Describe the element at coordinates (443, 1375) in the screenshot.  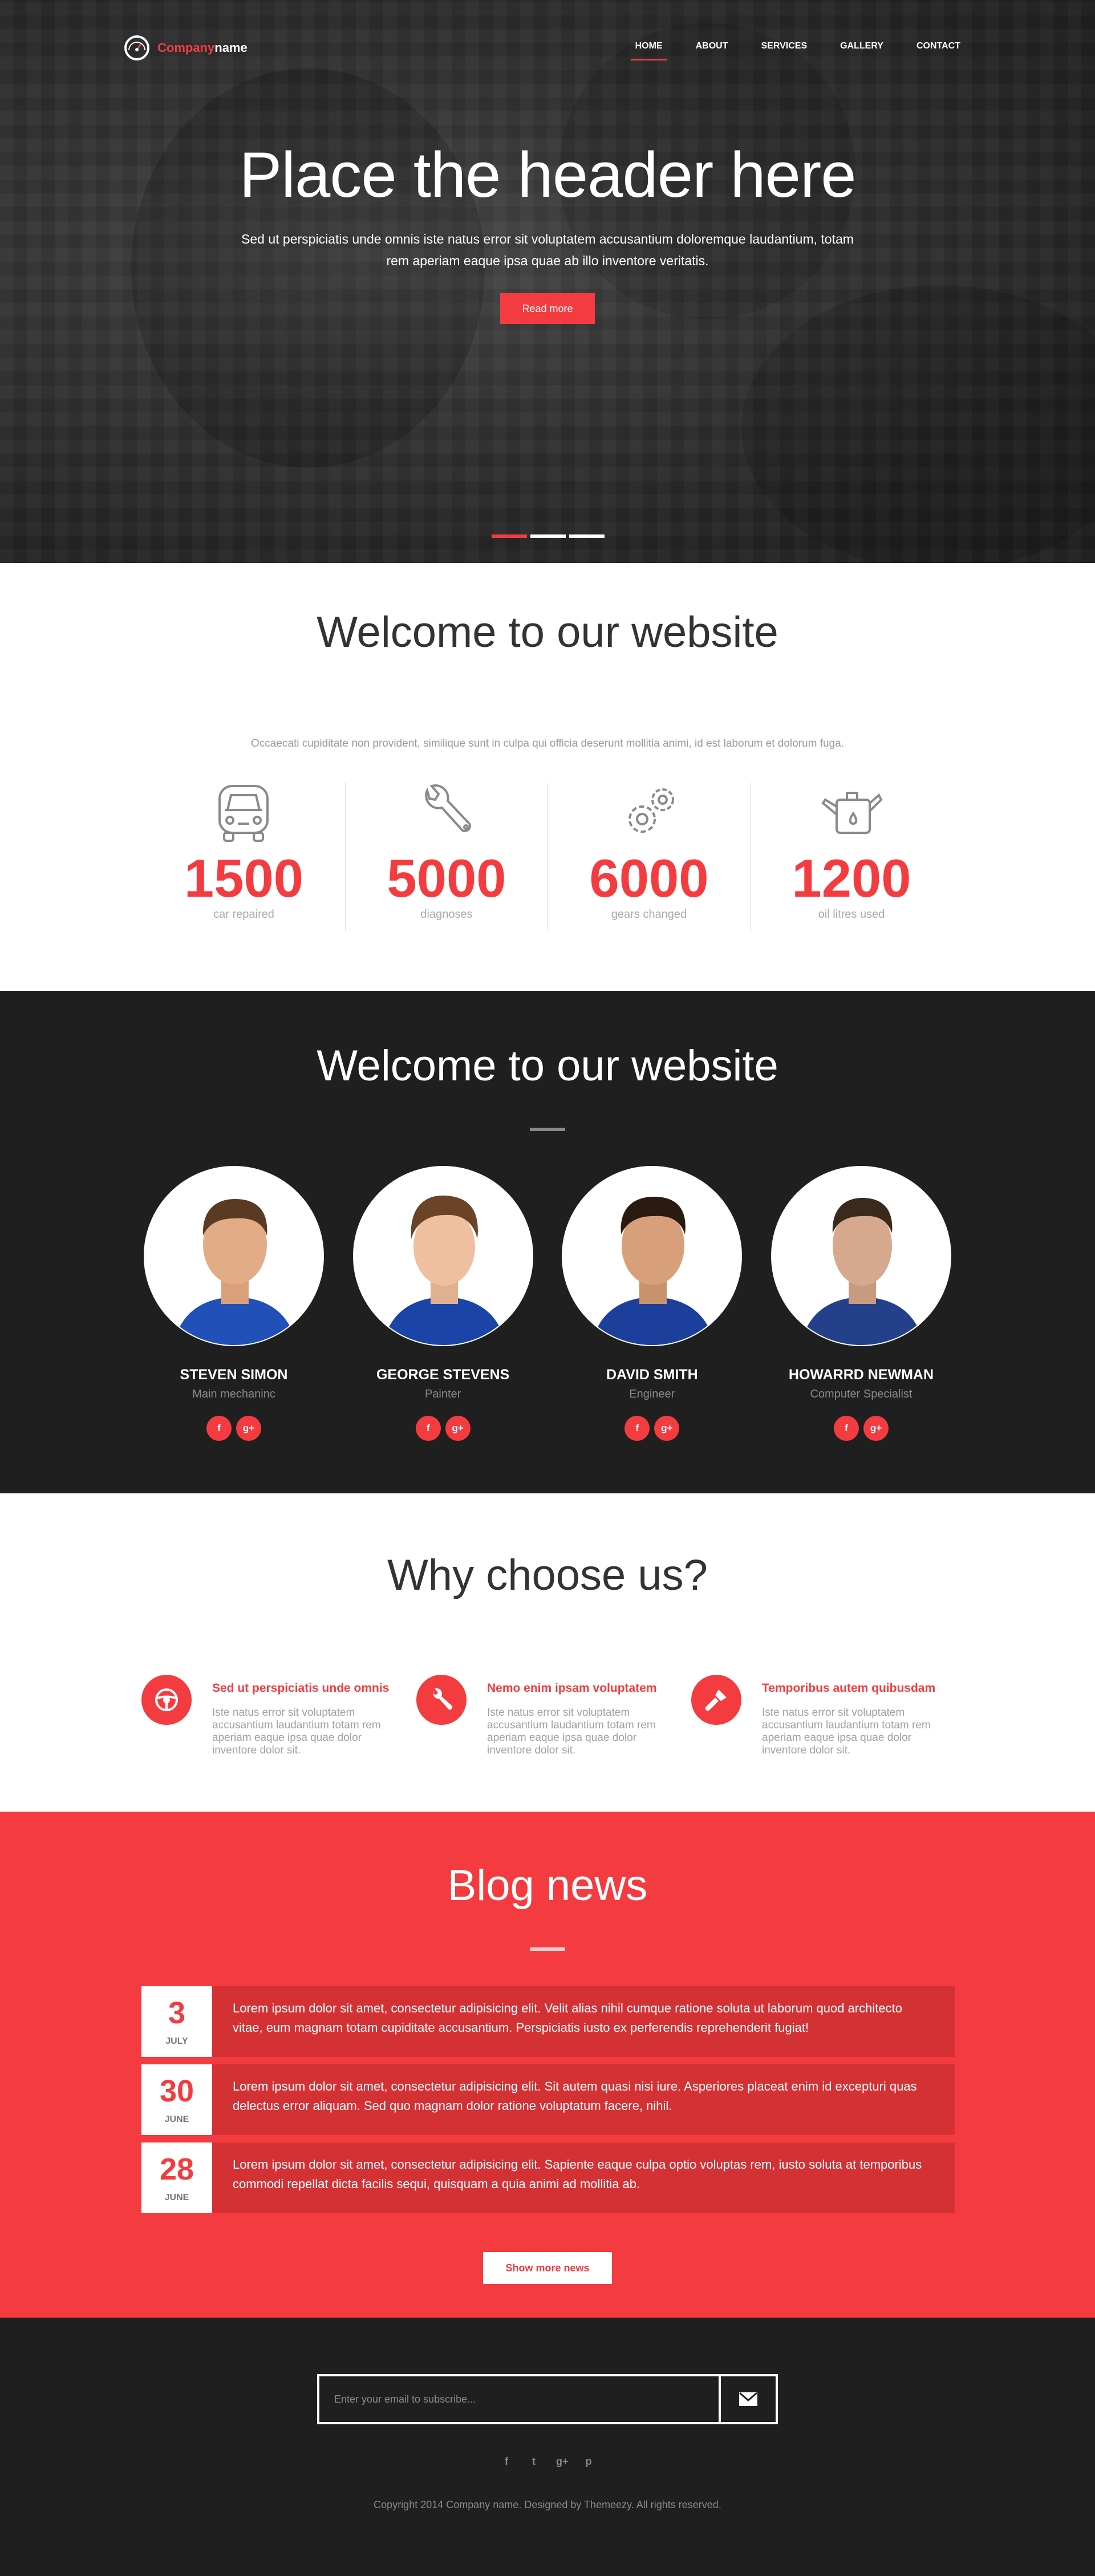
I see `member-name: GEORGE STEVENS` at that location.